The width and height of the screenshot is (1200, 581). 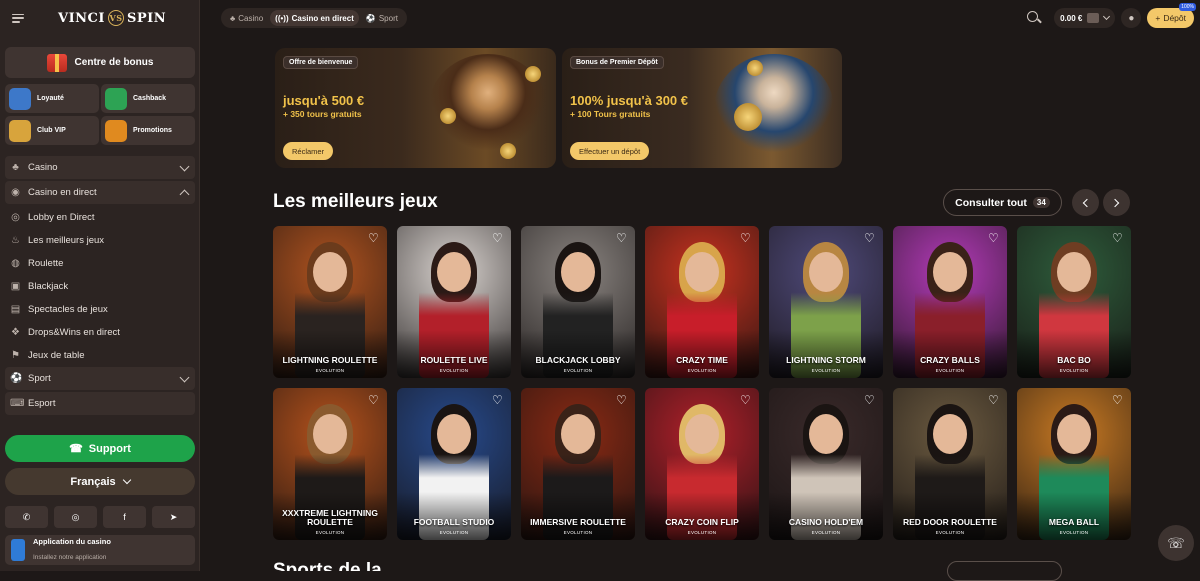 What do you see at coordinates (100, 448) in the screenshot?
I see `support-button: ☎ Support` at bounding box center [100, 448].